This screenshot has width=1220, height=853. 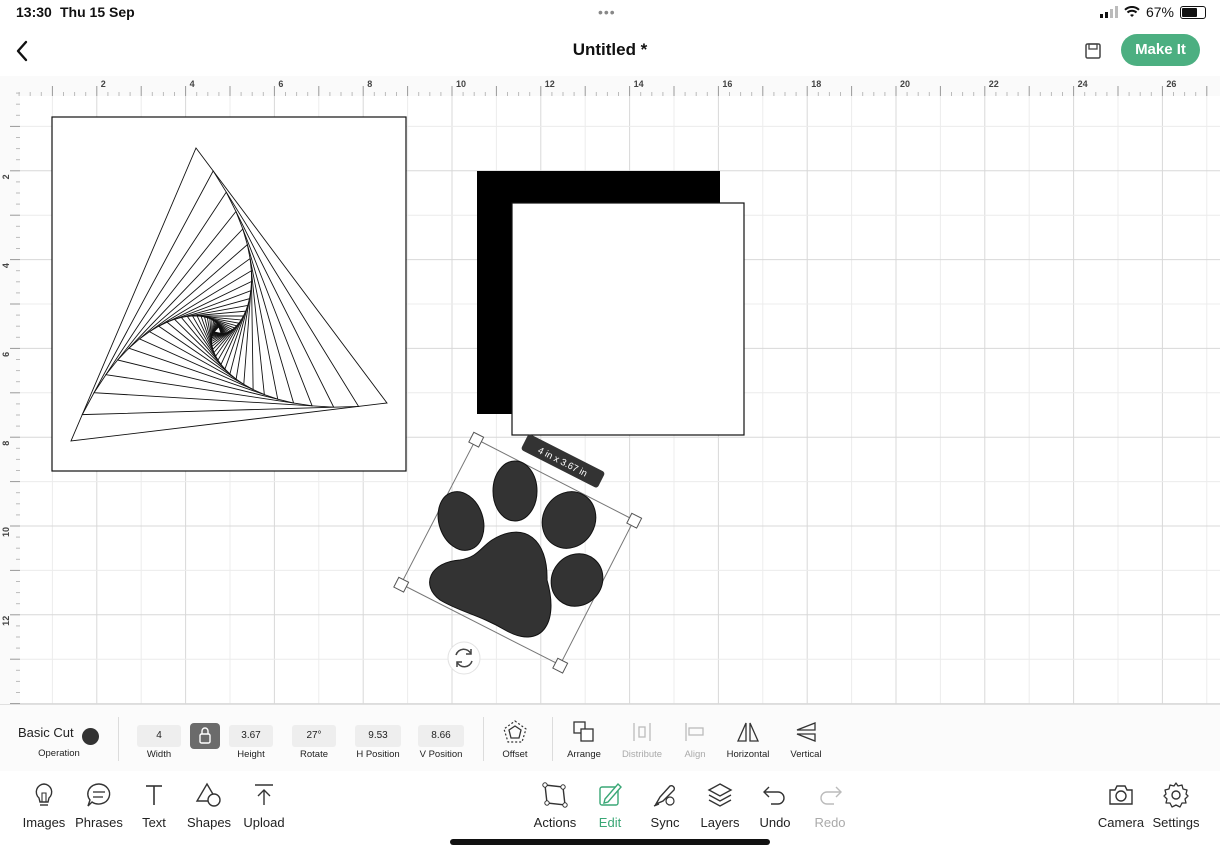 I want to click on width-field: 4, so click(x=159, y=736).